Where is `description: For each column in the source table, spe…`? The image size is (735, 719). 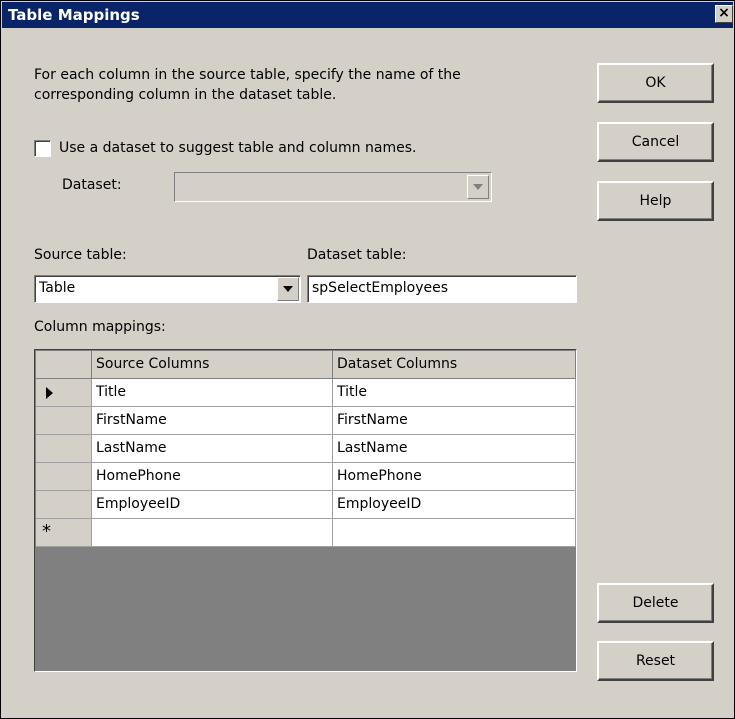
description: For each column in the source table, spe… is located at coordinates (247, 85).